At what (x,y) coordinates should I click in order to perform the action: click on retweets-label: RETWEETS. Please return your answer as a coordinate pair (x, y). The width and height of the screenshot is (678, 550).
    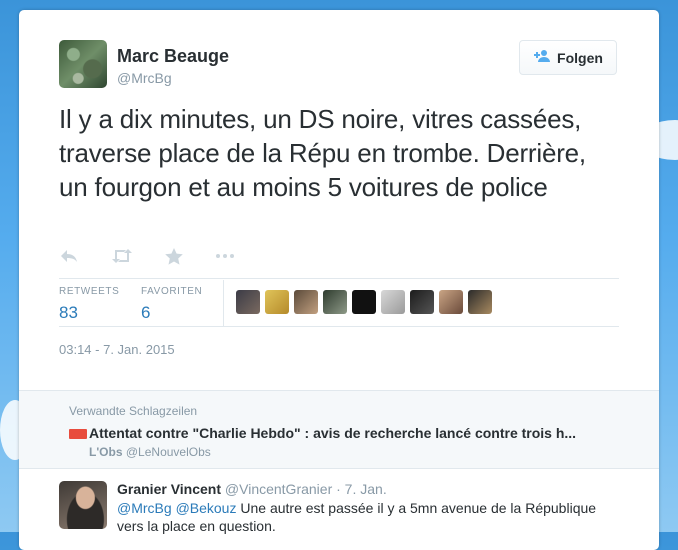
    Looking at the image, I should click on (89, 291).